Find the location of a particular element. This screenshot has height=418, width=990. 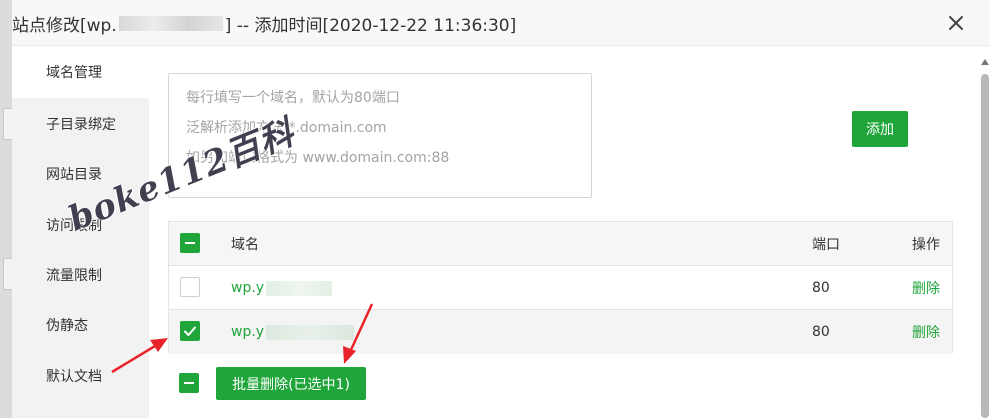

placeholder-line: 泛解析添加方法 *.domain.com is located at coordinates (286, 128).